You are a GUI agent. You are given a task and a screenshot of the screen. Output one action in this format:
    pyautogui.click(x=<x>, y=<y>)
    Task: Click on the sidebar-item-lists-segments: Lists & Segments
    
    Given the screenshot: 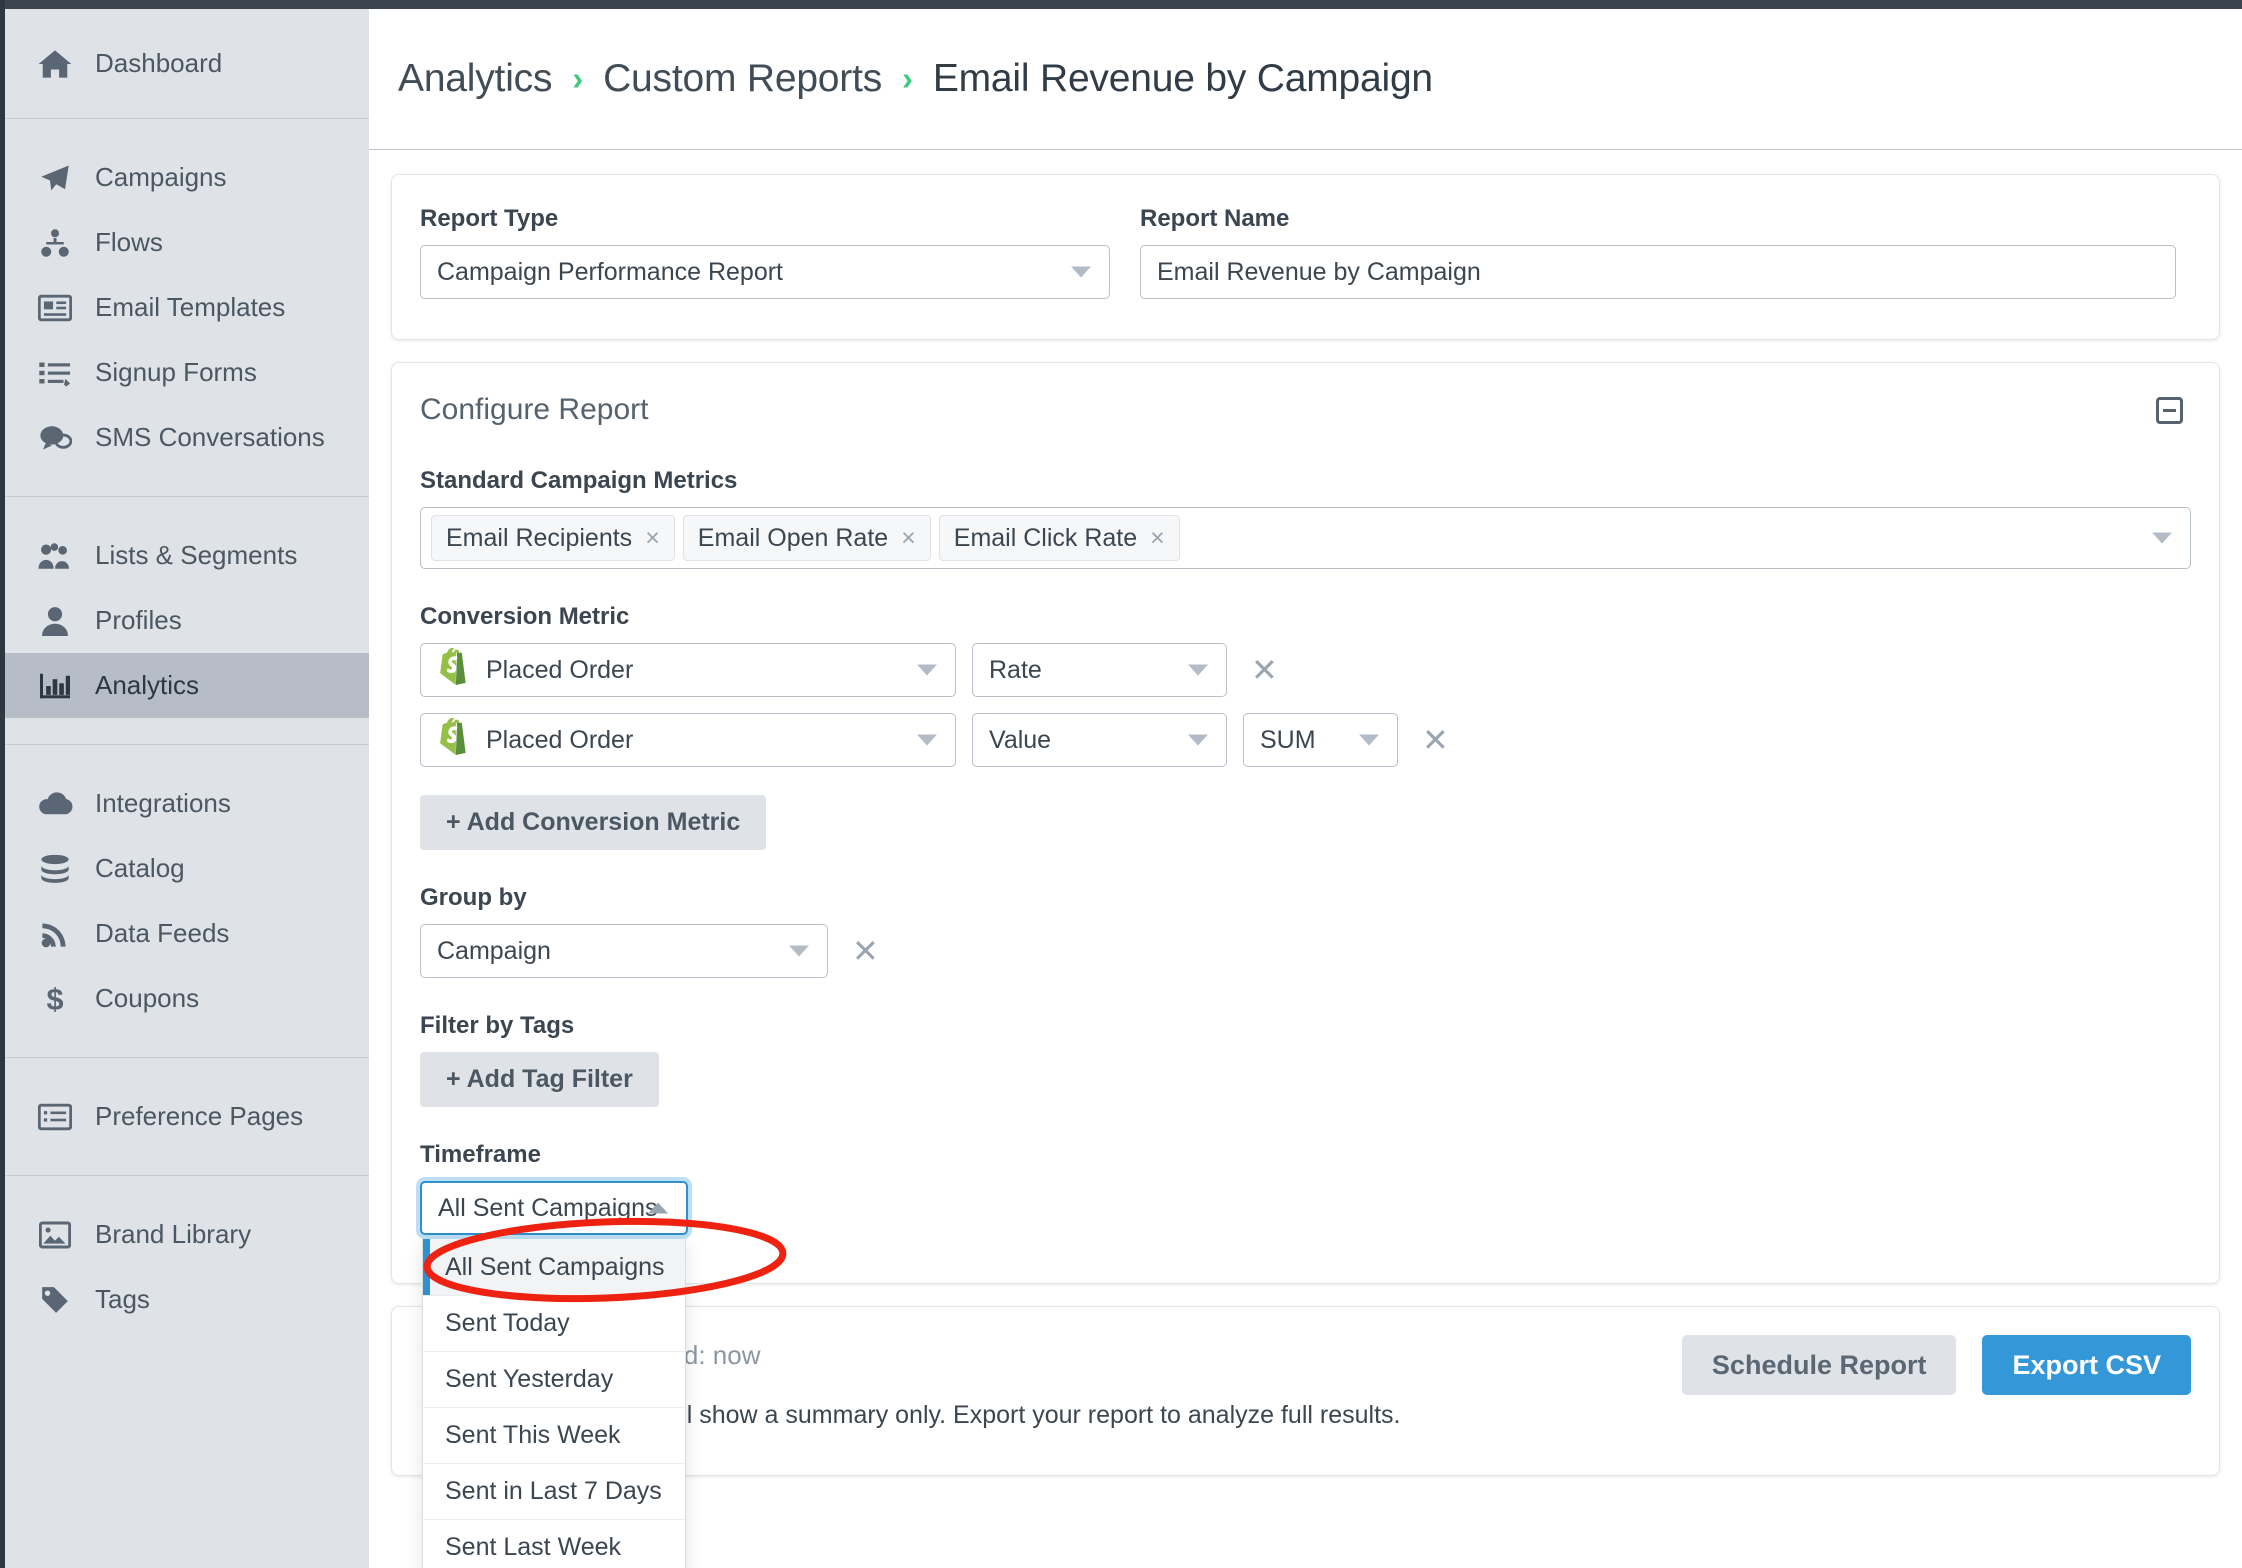 What is the action you would take?
    pyautogui.click(x=187, y=555)
    